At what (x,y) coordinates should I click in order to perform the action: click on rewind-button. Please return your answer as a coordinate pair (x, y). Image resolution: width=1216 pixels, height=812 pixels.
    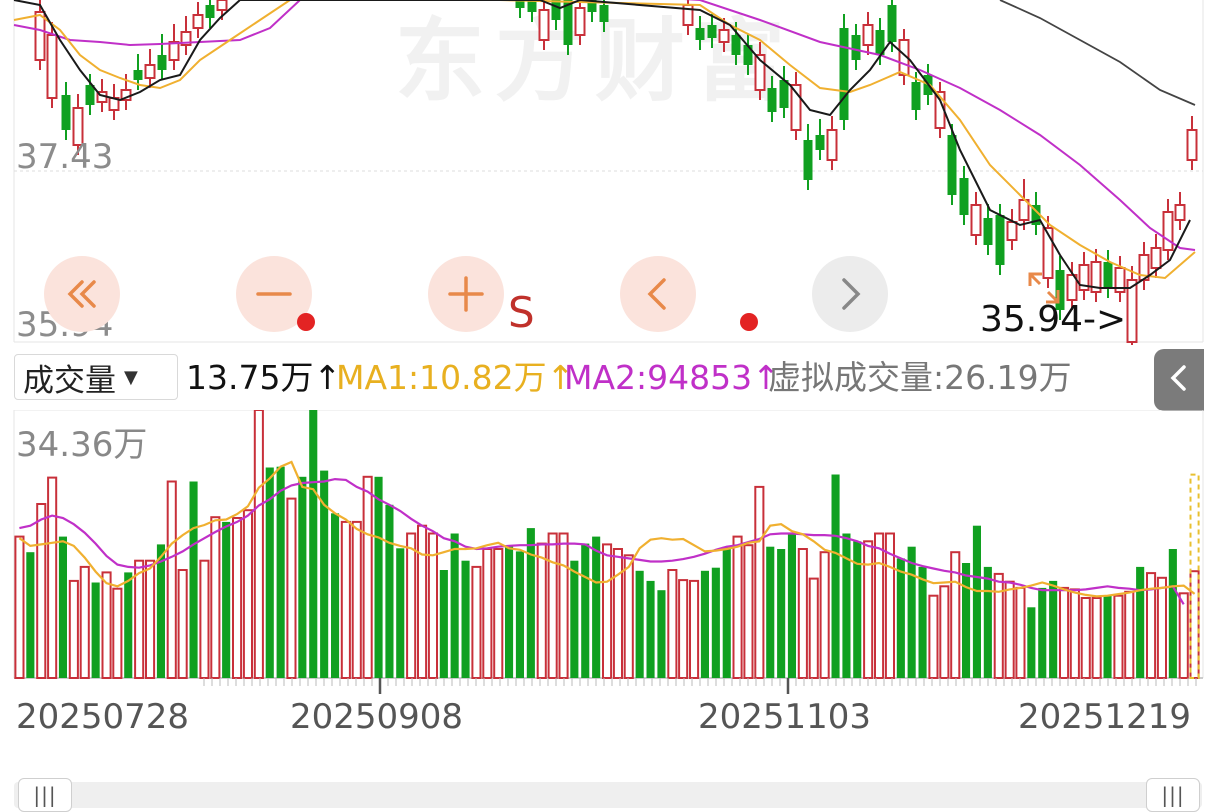
    Looking at the image, I should click on (82, 294).